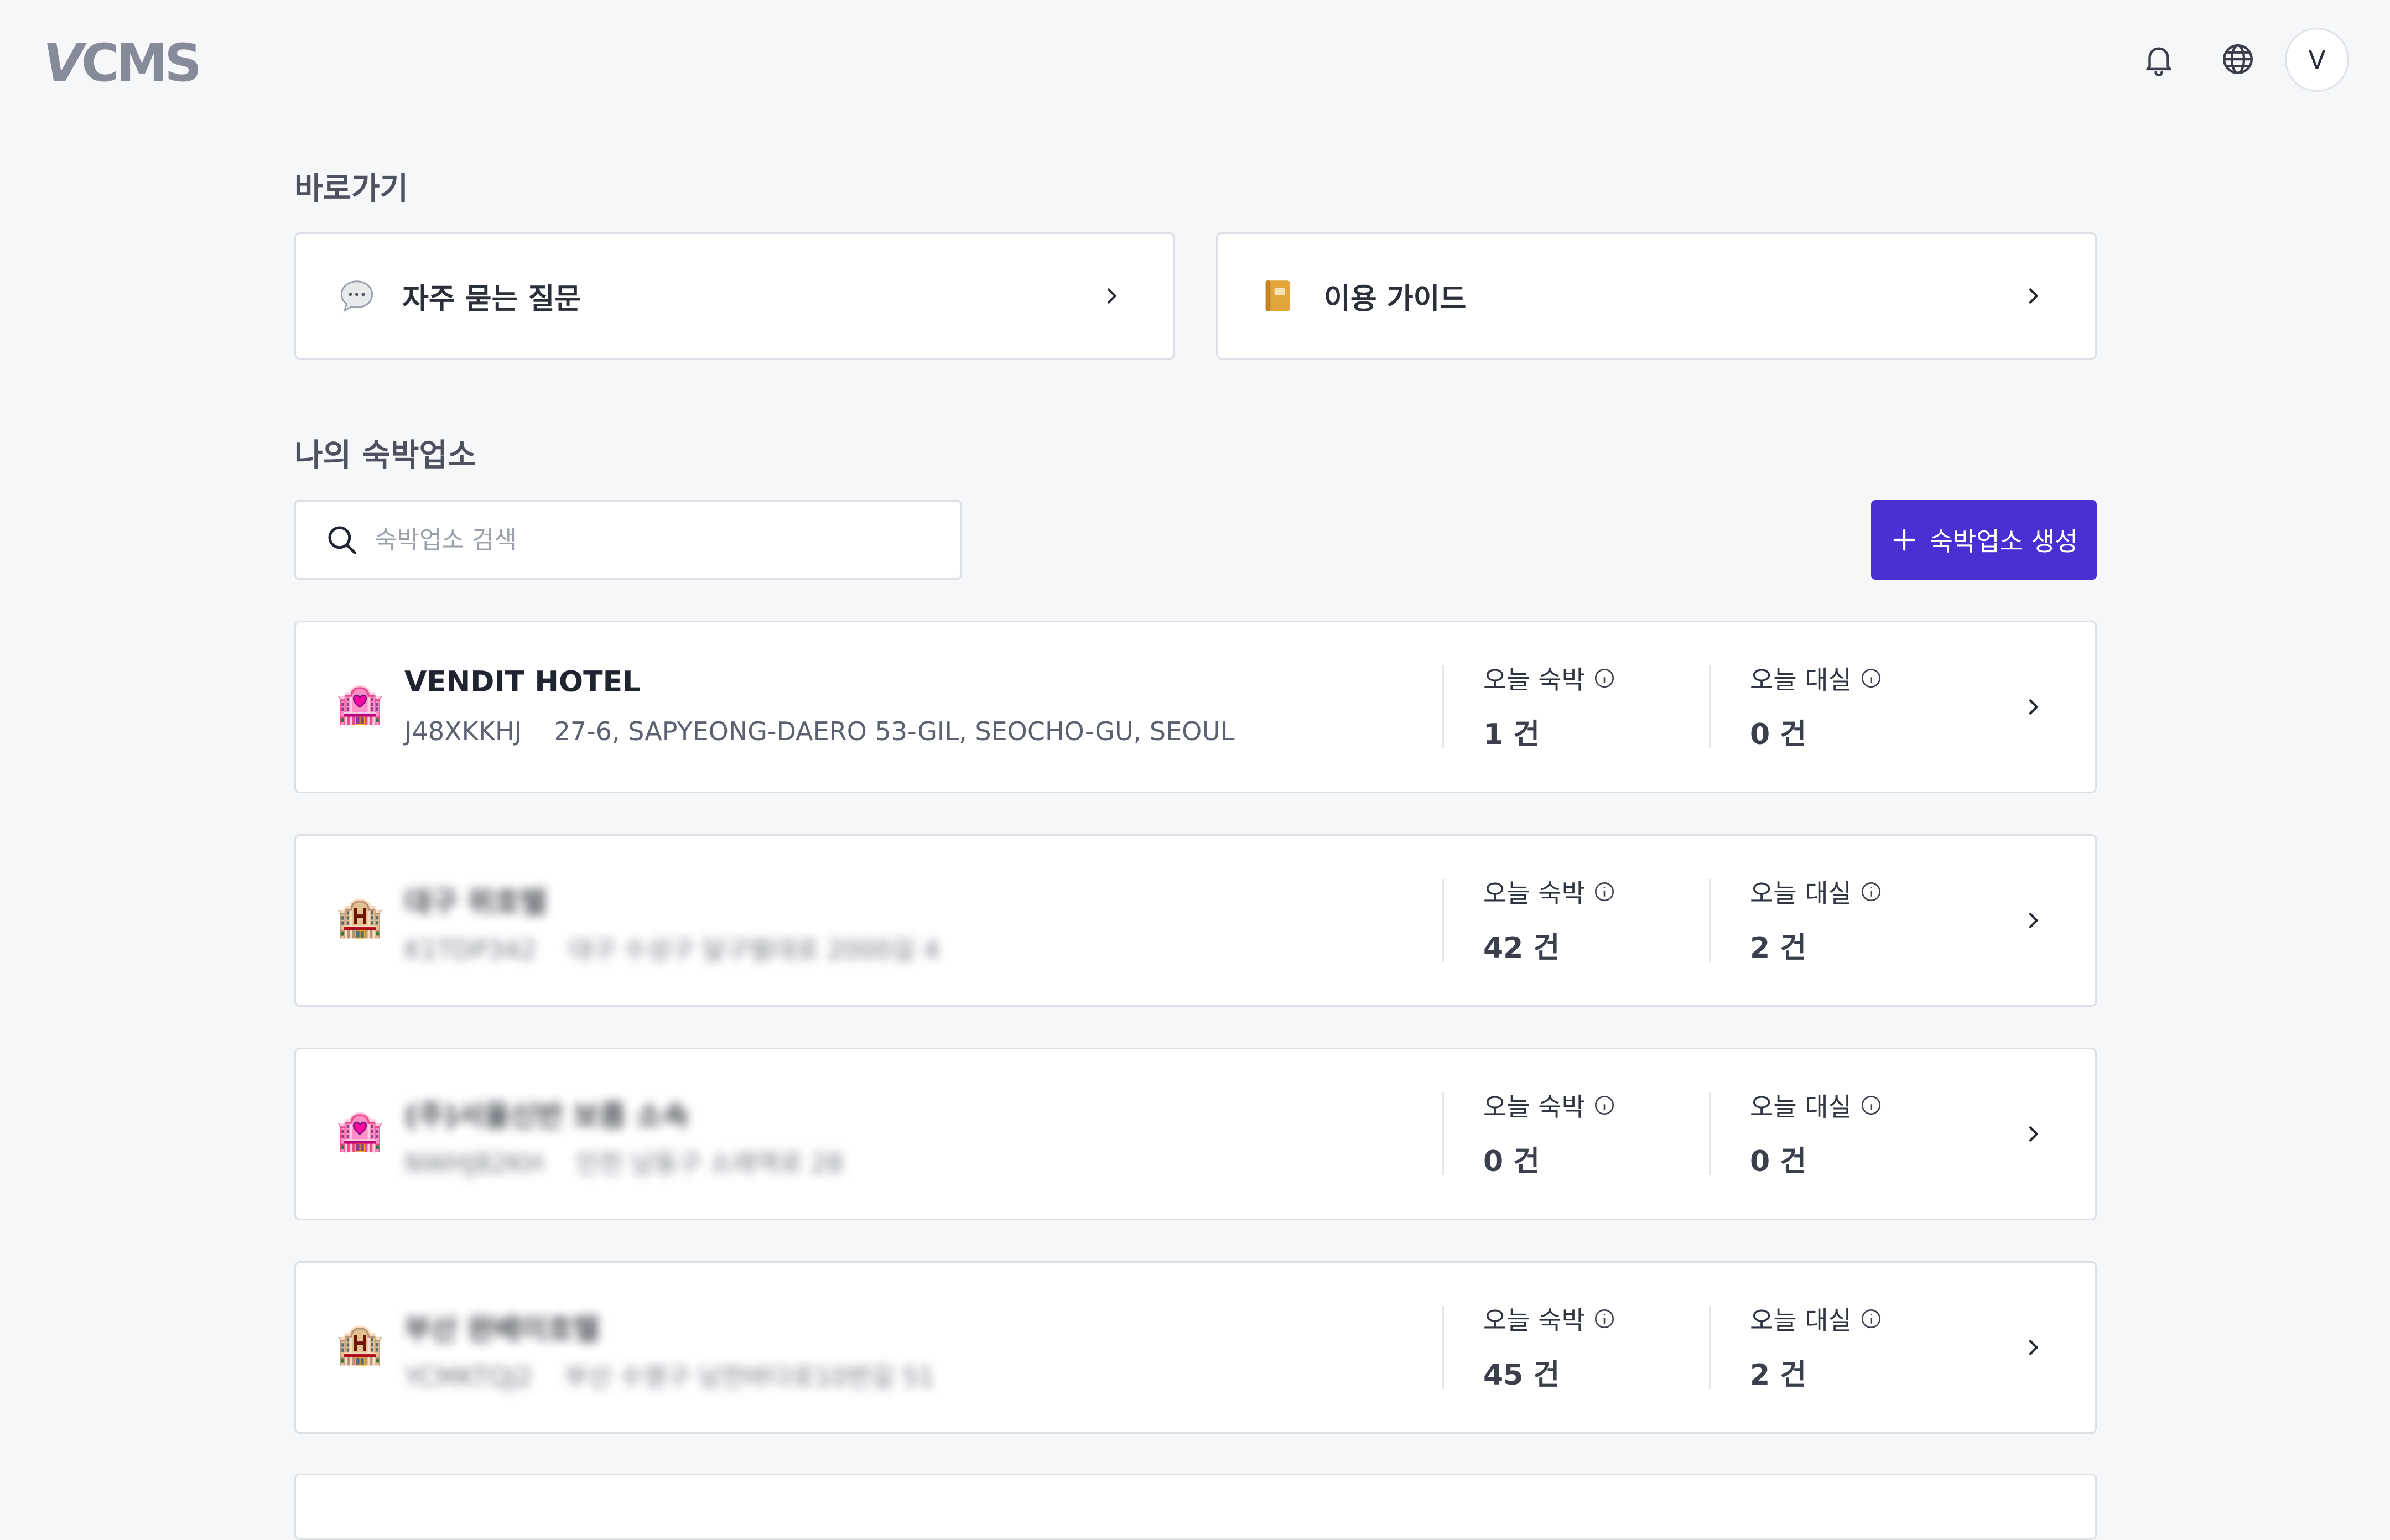  I want to click on logo: VCMS, so click(122, 64).